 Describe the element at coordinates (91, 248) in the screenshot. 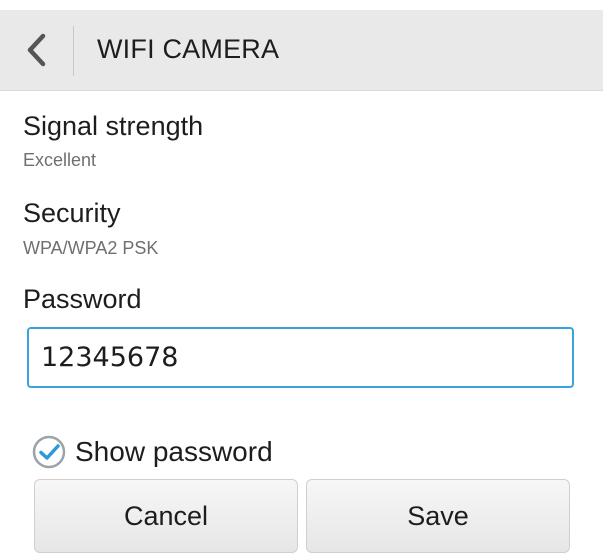

I see `security-value: WPA/WPA2 PSK` at that location.